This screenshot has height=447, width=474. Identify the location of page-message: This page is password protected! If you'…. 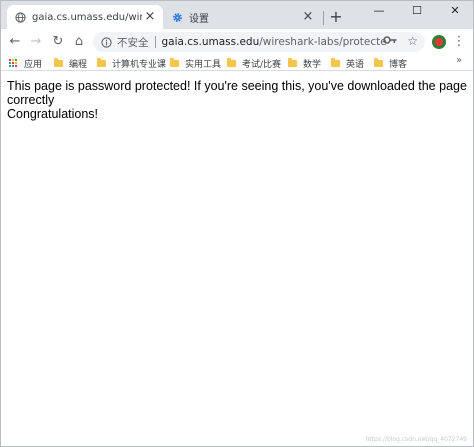
(237, 93).